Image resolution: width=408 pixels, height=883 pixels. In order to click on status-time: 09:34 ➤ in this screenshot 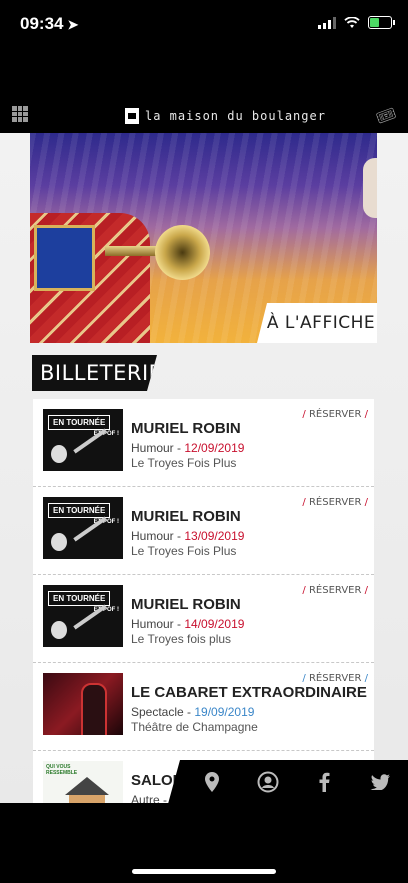, I will do `click(49, 24)`.